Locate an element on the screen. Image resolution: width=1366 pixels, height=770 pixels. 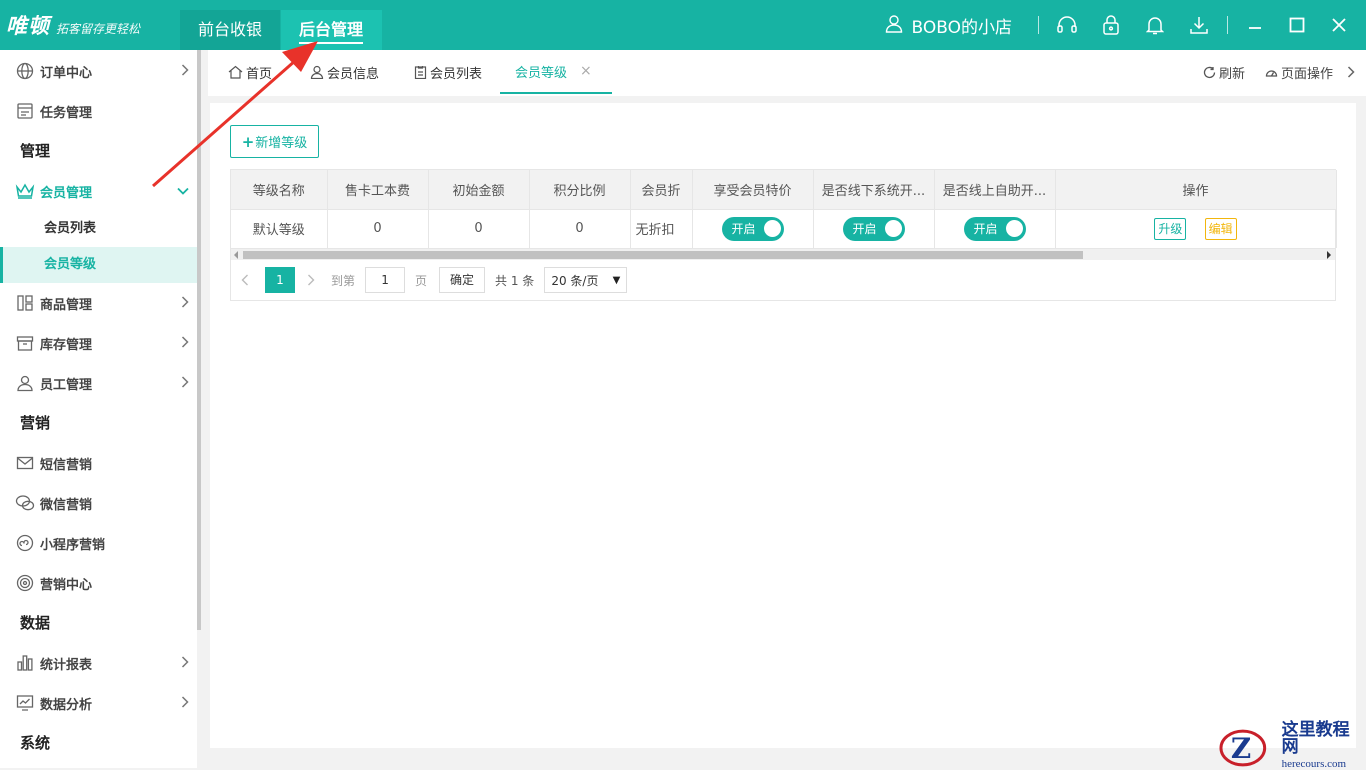
divider is located at coordinates (1038, 25).